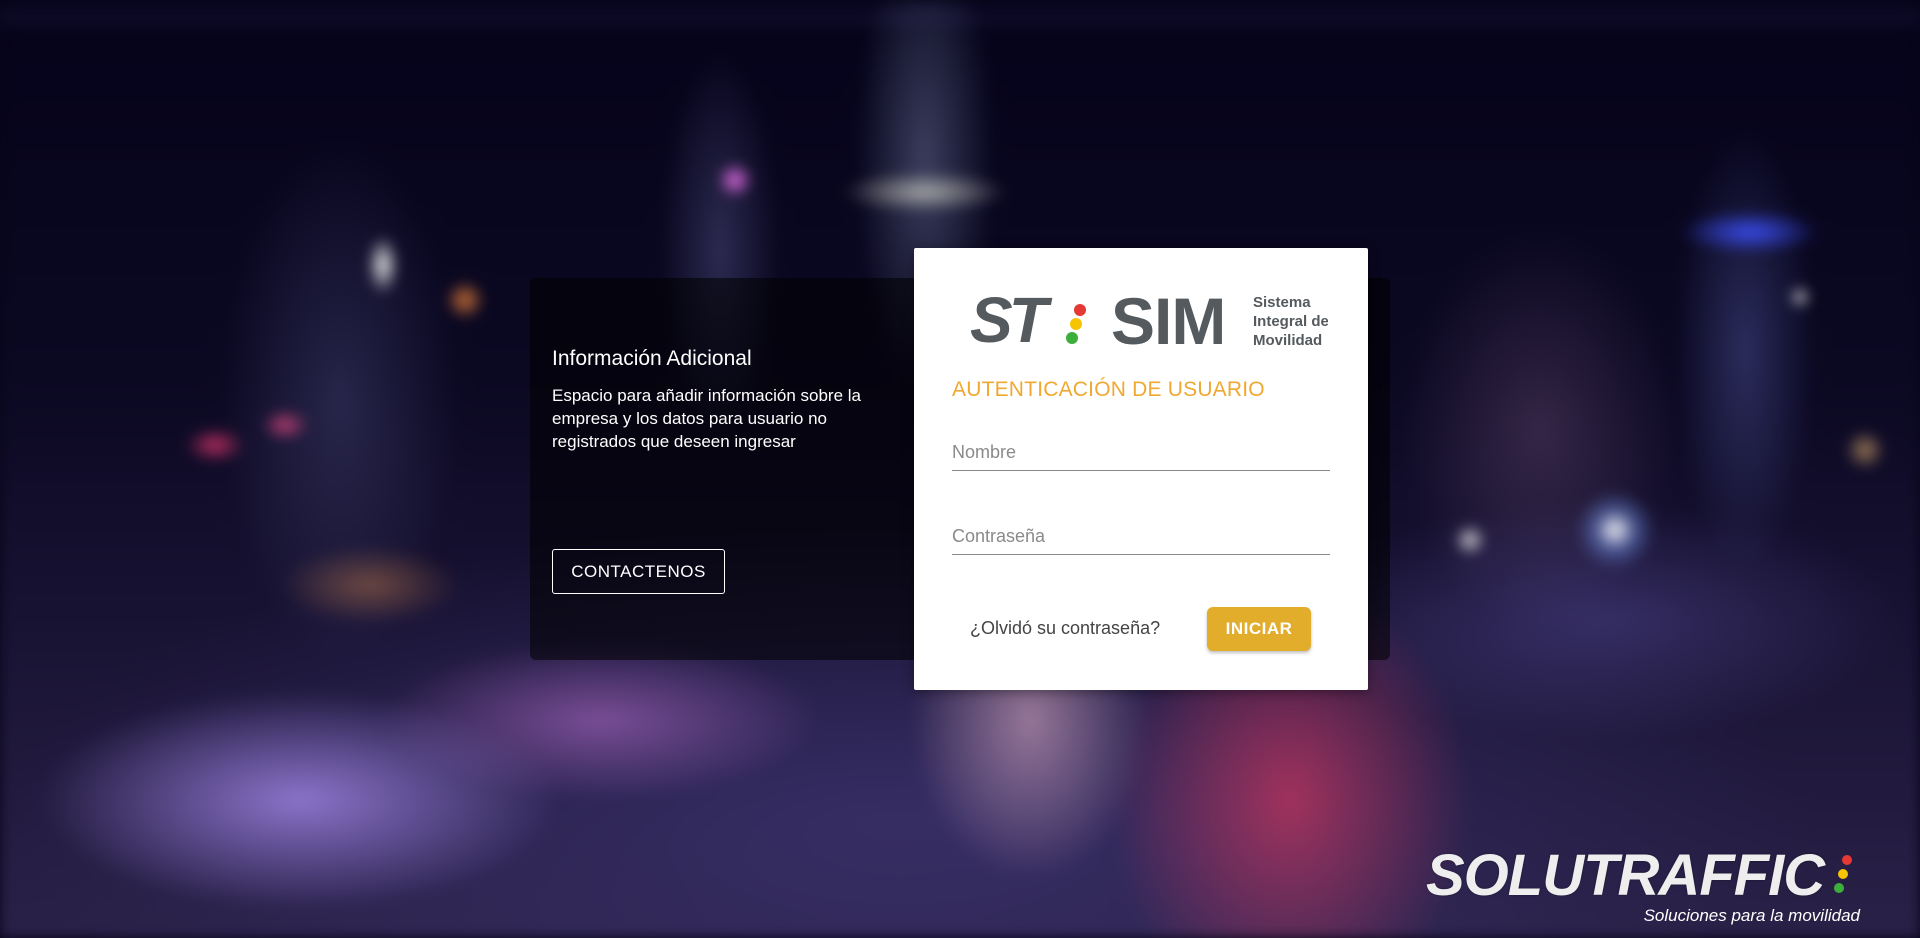 The height and width of the screenshot is (938, 1920). I want to click on logo-subtitle-line-3: Movilidad, so click(1287, 340).